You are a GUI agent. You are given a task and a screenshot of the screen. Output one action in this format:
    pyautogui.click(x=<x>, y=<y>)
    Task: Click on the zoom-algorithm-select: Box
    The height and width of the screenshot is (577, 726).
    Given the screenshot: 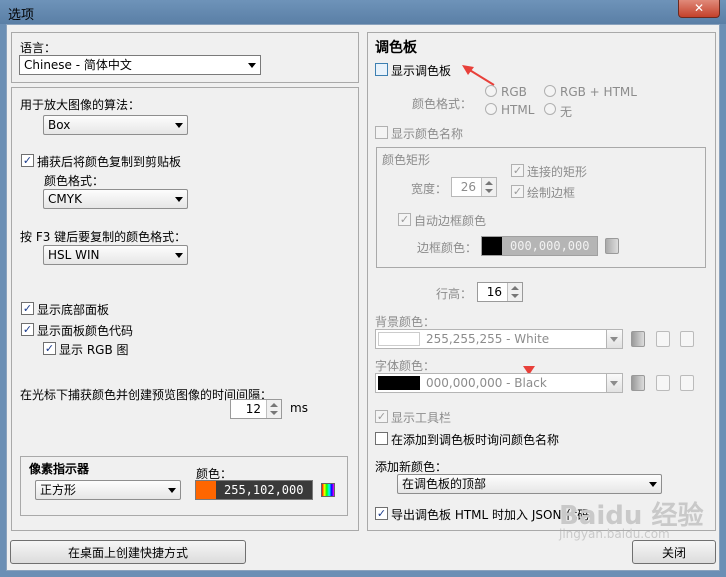 What is the action you would take?
    pyautogui.click(x=115, y=125)
    